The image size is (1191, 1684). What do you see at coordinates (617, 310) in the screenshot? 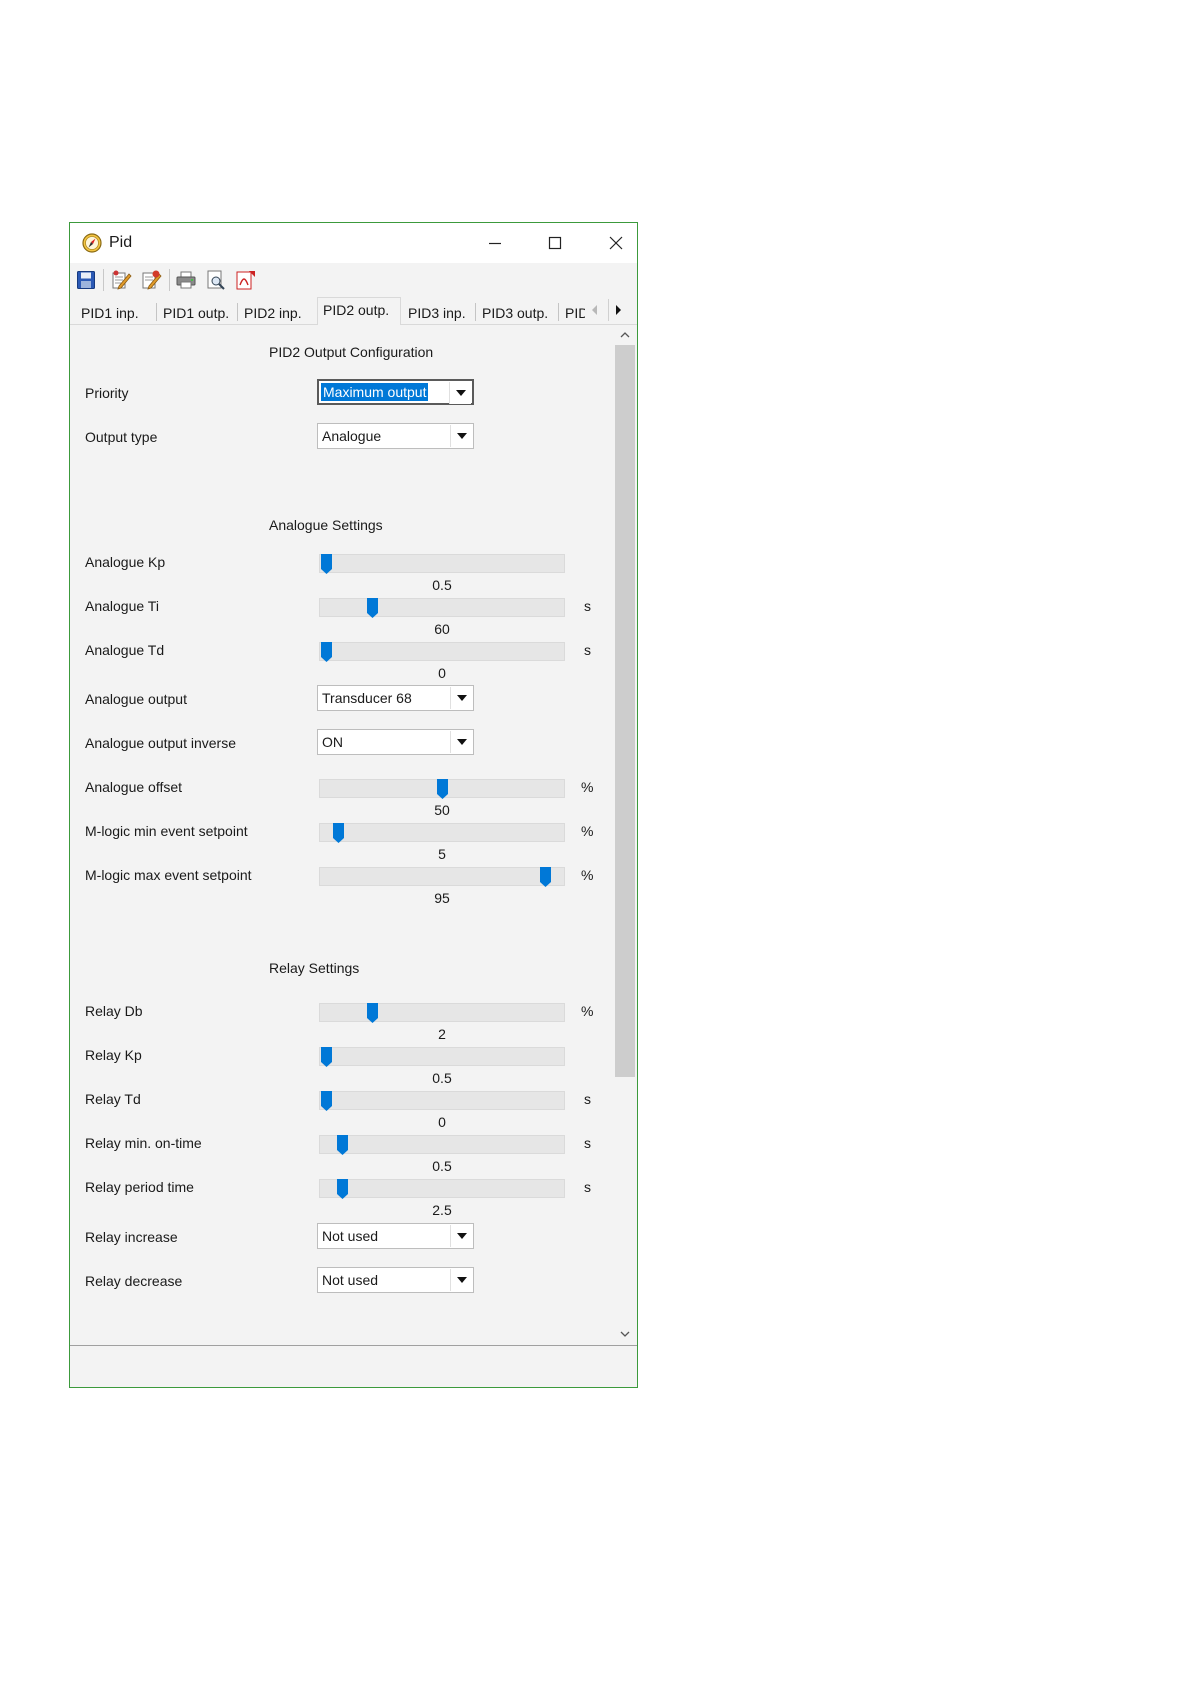
I see `tab-scroll-right-button` at bounding box center [617, 310].